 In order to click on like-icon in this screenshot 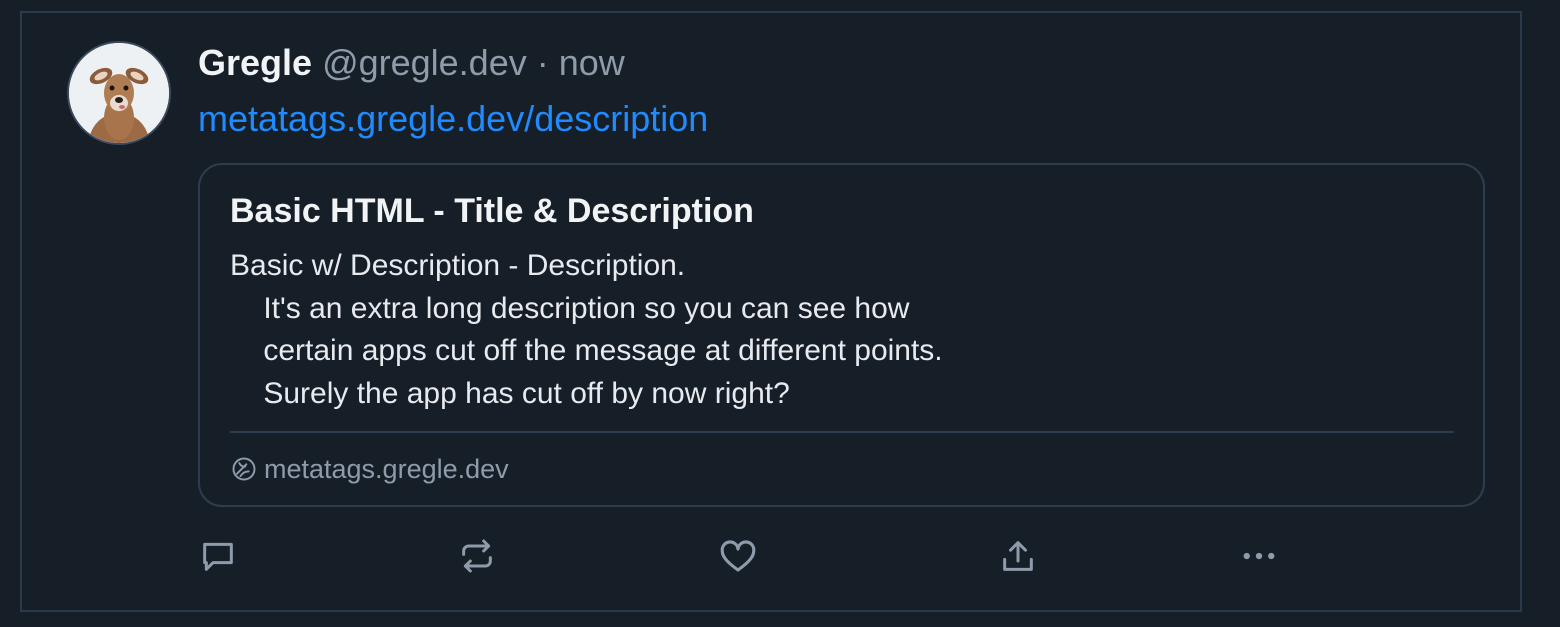, I will do `click(738, 556)`.